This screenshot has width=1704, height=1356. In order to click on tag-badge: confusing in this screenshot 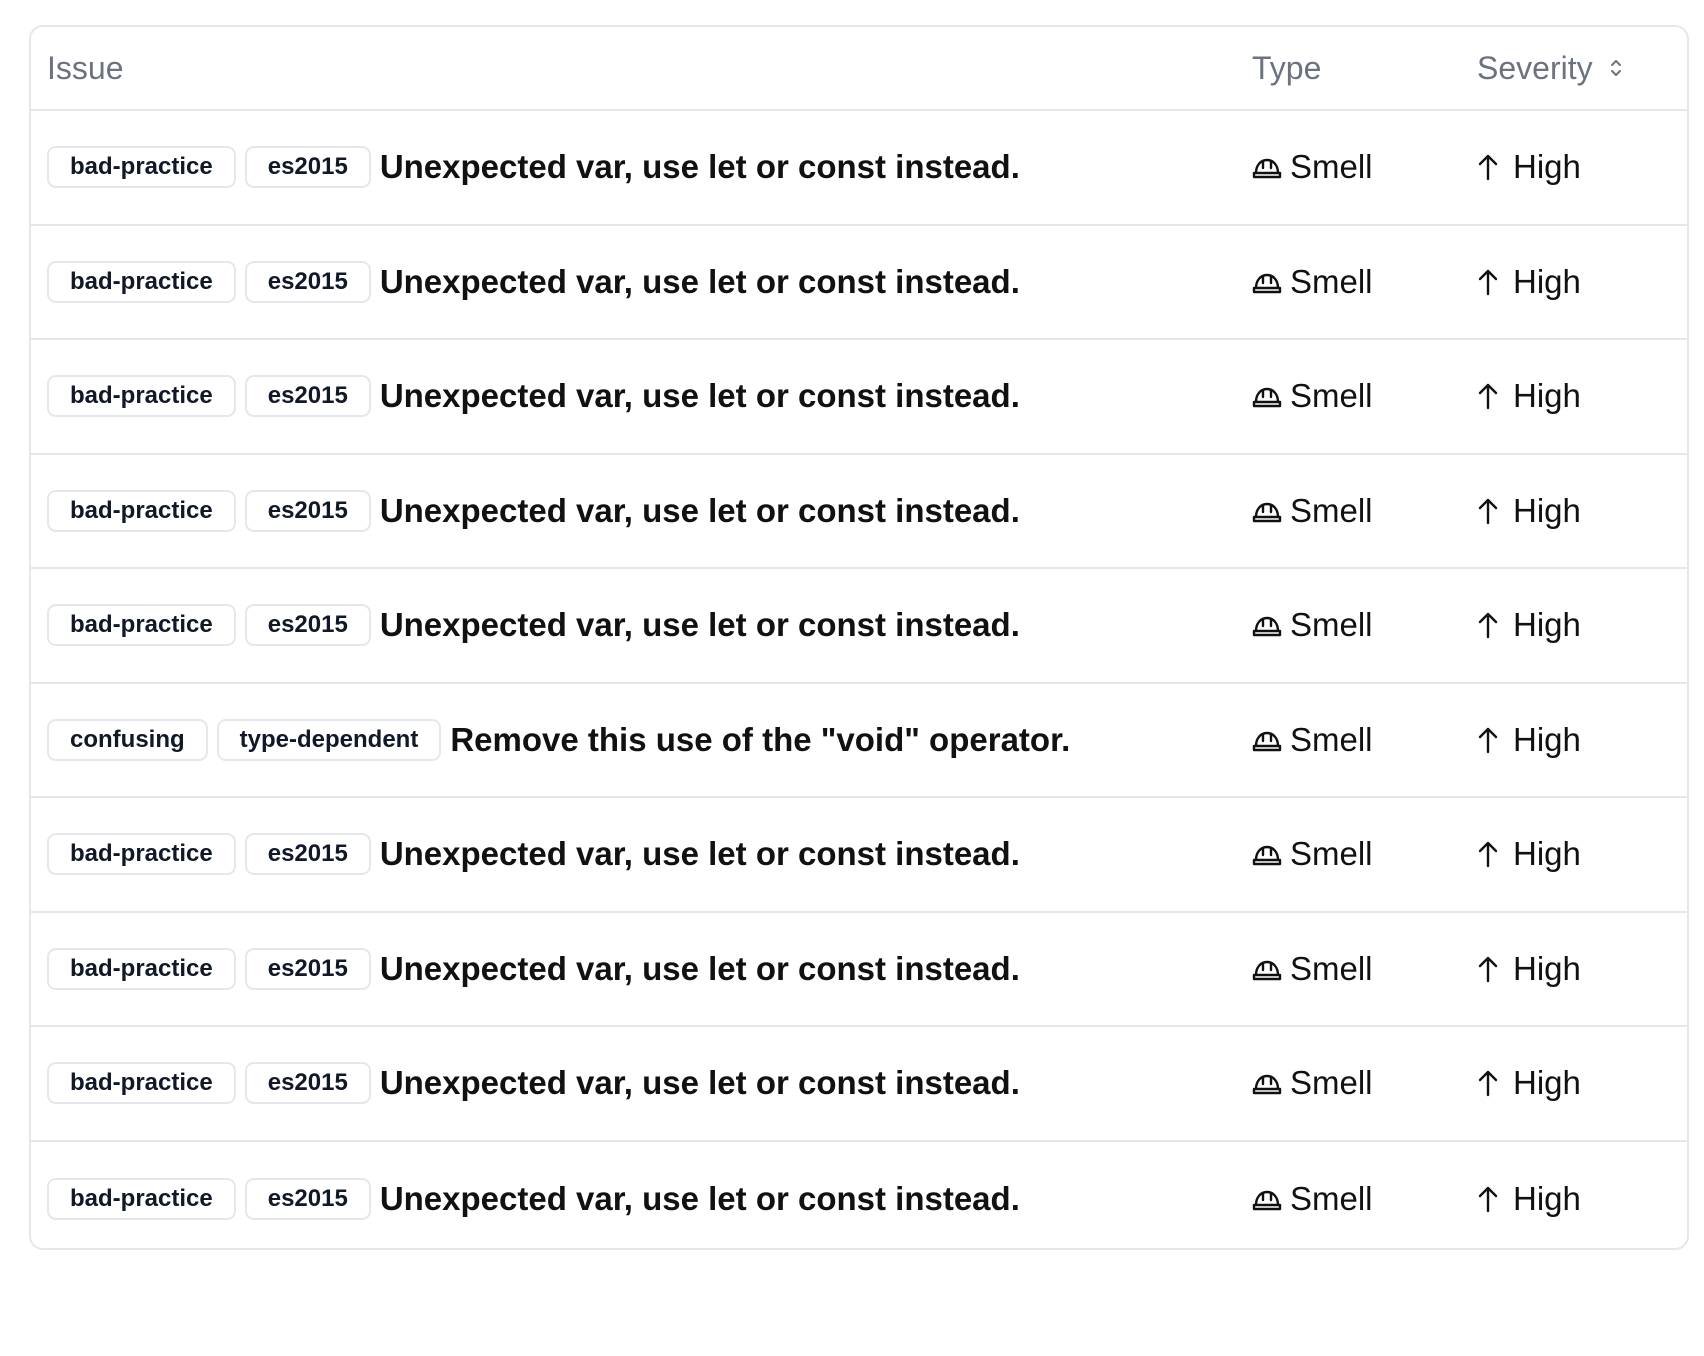, I will do `click(127, 739)`.